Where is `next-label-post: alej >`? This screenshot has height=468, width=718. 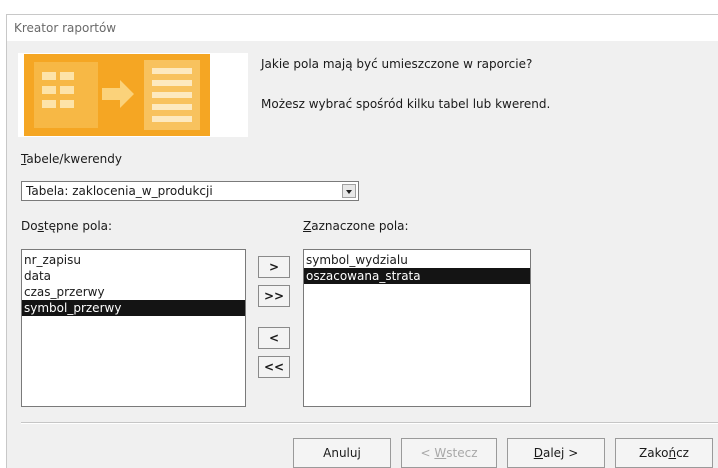 next-label-post: alej > is located at coordinates (560, 453).